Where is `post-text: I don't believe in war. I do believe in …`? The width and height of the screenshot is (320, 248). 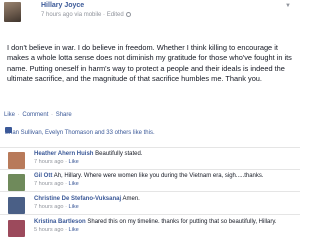 post-text: I don't believe in war. I do believe in … is located at coordinates (149, 63).